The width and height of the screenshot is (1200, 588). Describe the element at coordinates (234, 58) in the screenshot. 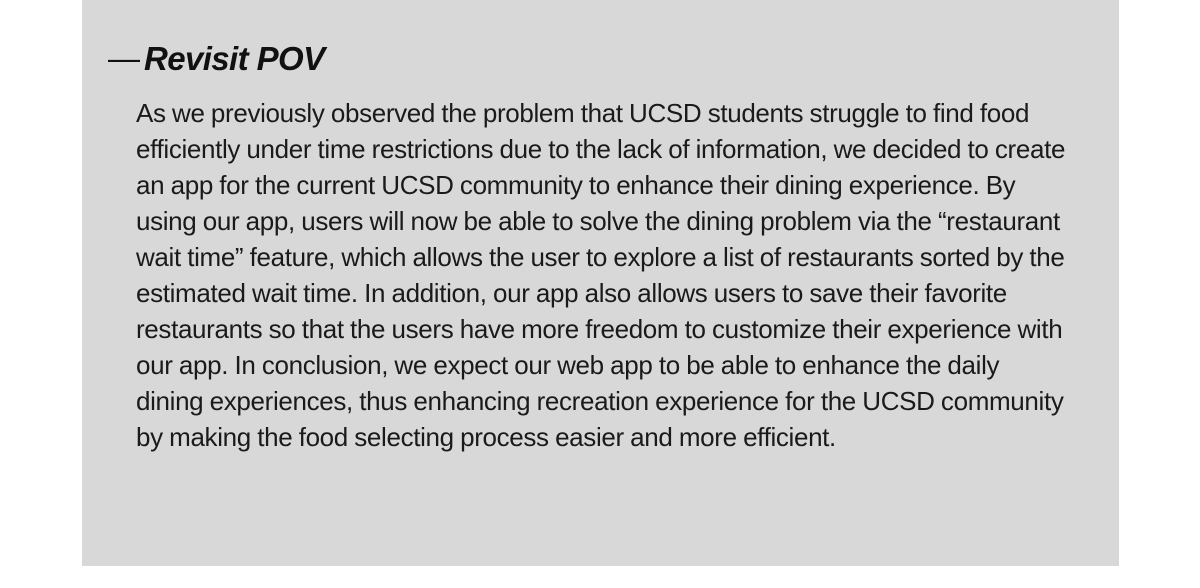

I see `section-title: Revisit POV` at that location.